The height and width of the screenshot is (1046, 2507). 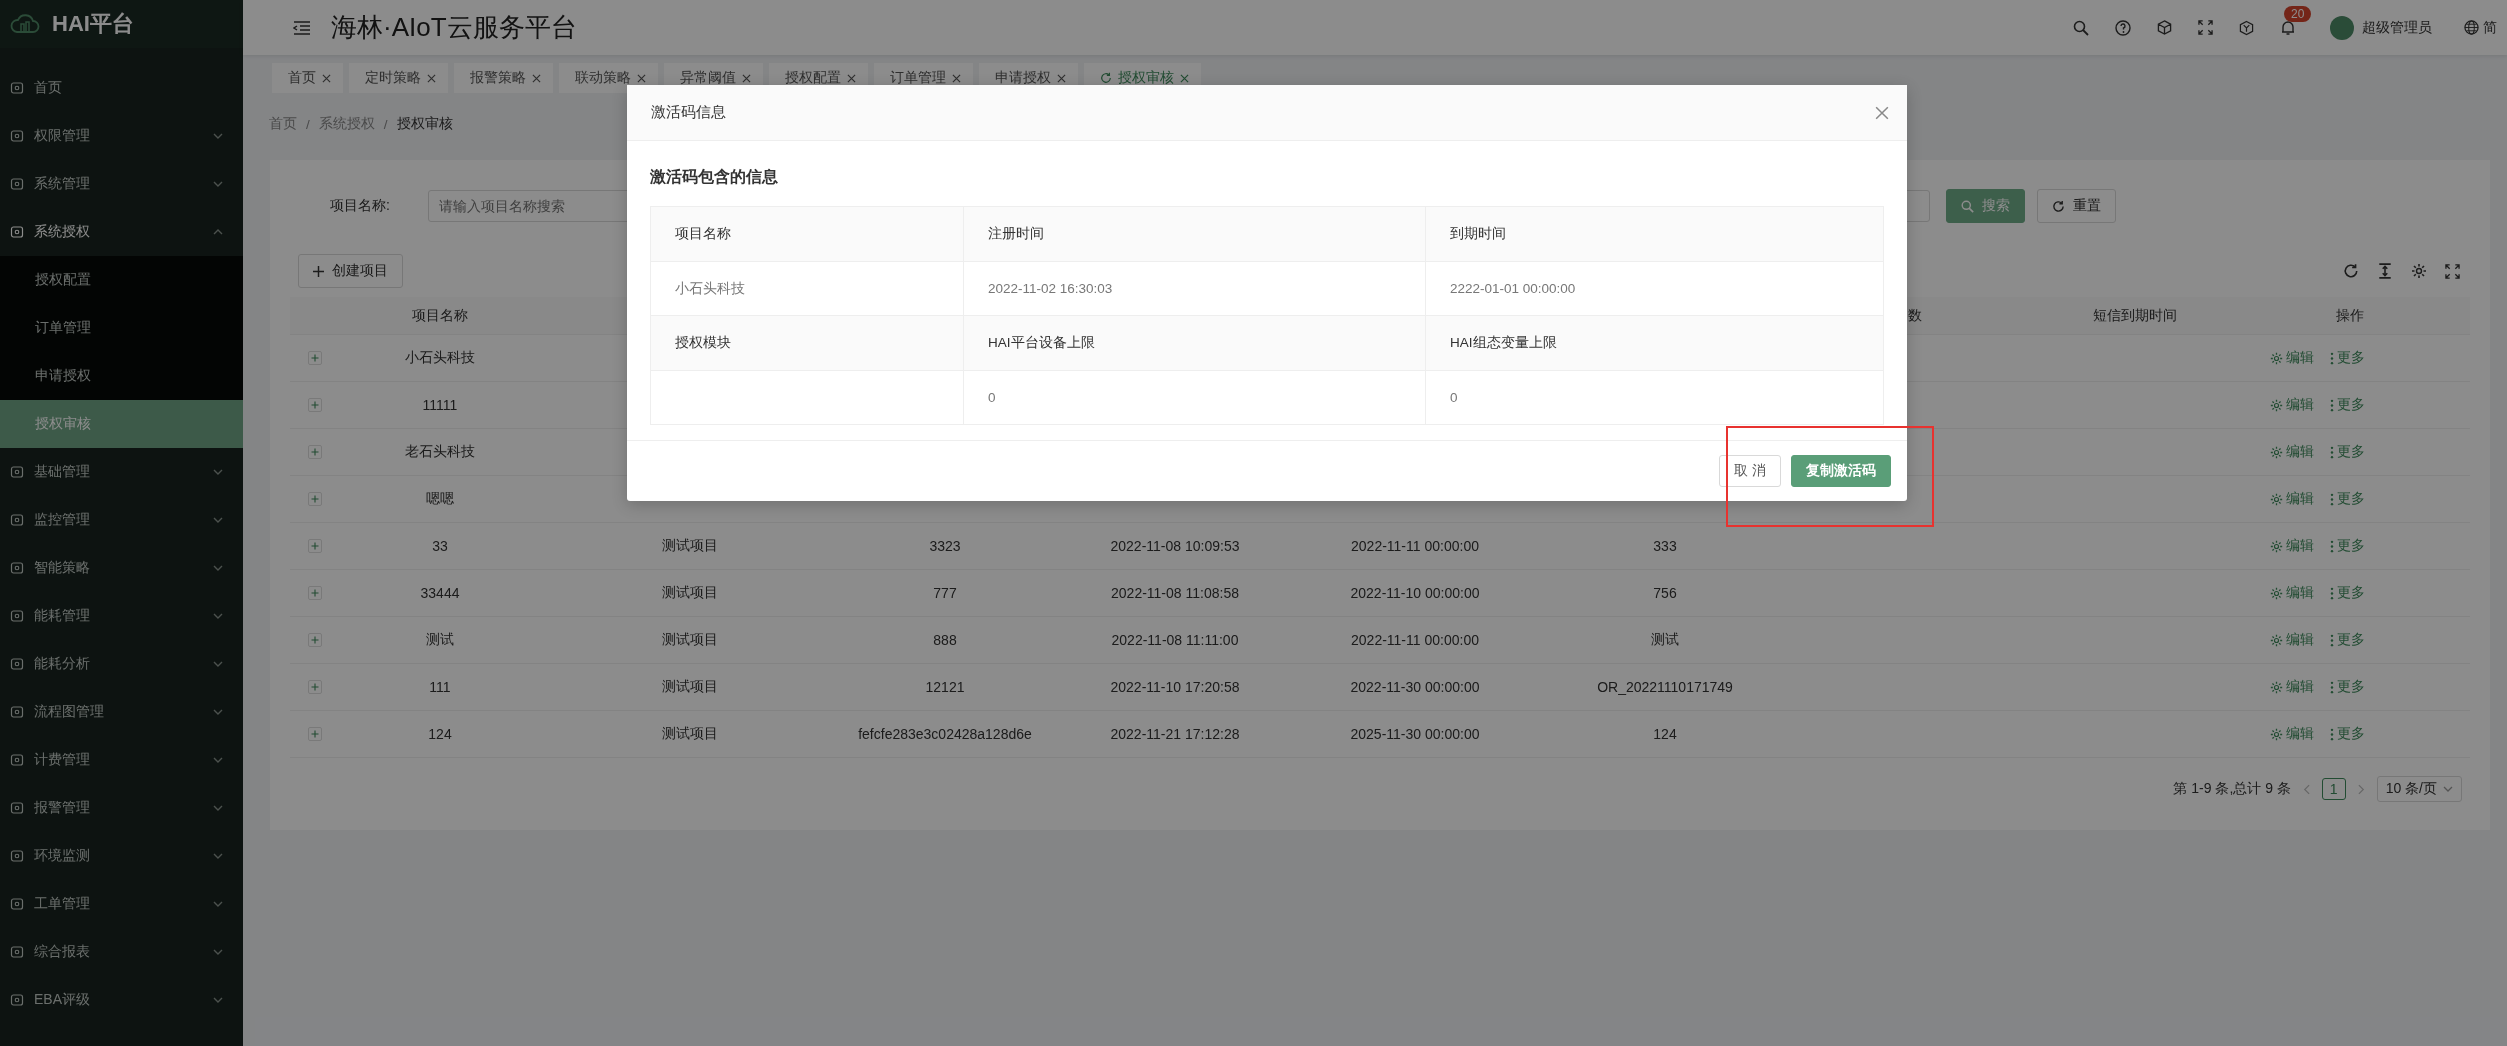 I want to click on copy-activation-code-button: 复制激活码, so click(x=1841, y=471).